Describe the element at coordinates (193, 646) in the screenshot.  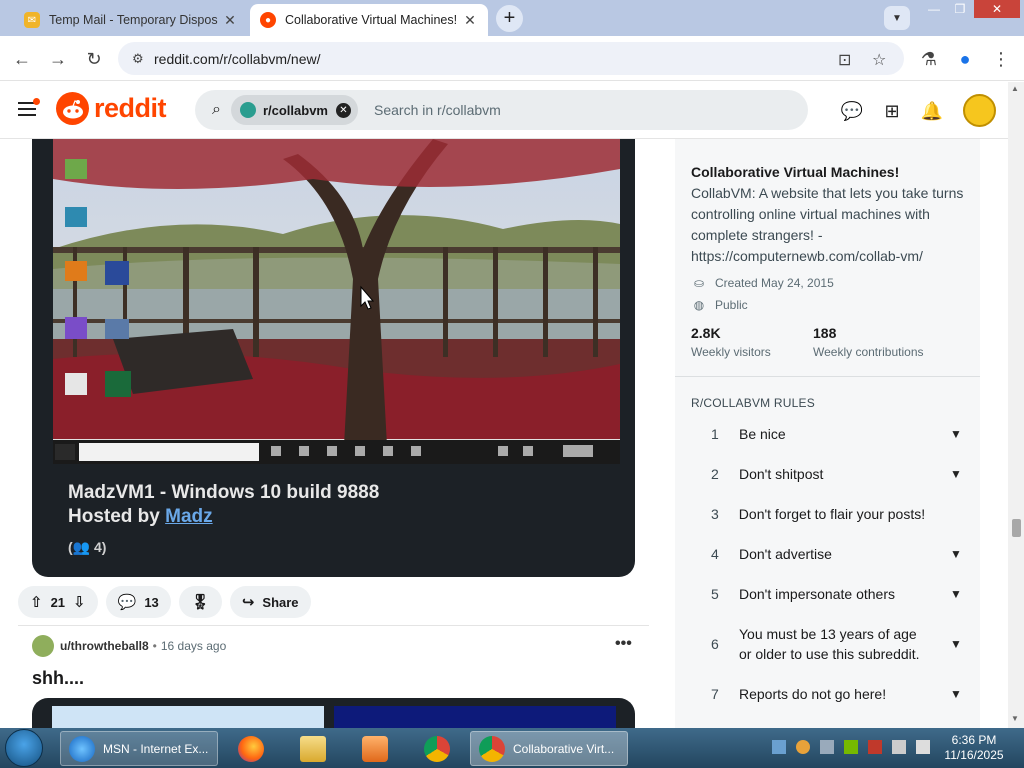
I see `post-age: 16 days ago` at that location.